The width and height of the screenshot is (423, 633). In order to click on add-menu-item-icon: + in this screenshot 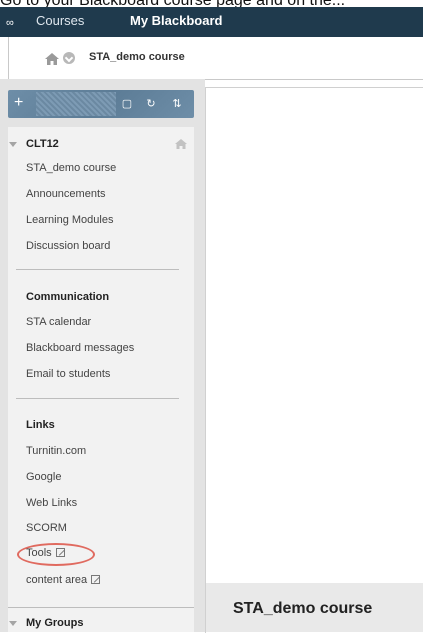, I will do `click(21, 103)`.